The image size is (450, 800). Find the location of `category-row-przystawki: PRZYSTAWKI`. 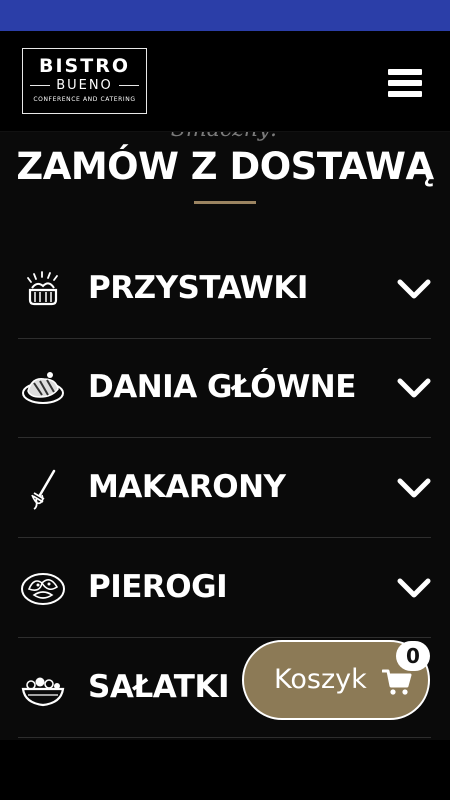

category-row-przystawki: PRZYSTAWKI is located at coordinates (224, 289).